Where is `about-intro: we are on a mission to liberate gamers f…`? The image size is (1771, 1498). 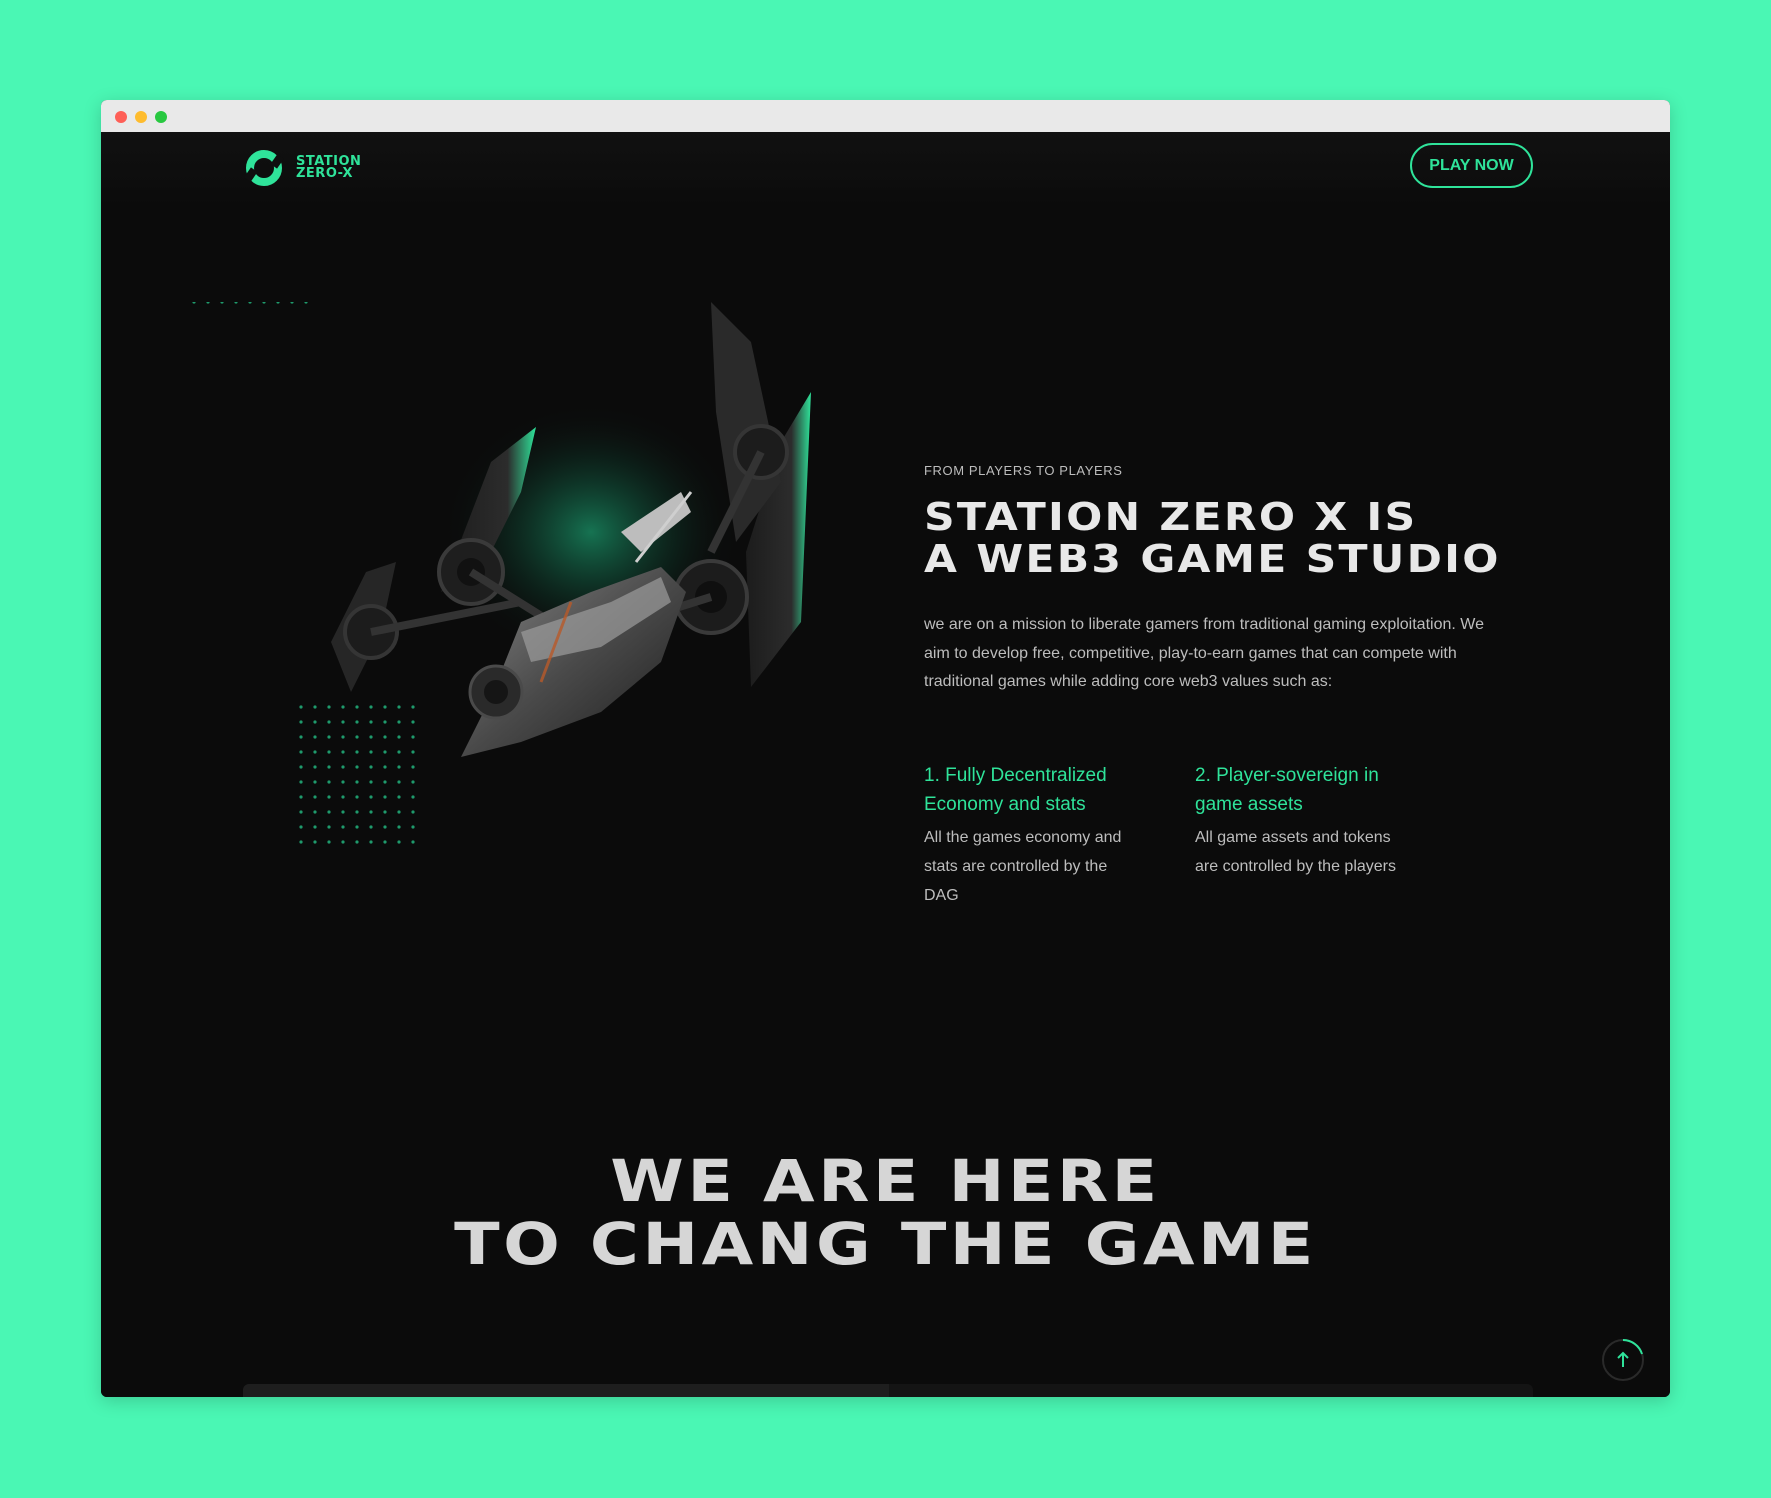 about-intro: we are on a mission to liberate gamers f… is located at coordinates (1204, 653).